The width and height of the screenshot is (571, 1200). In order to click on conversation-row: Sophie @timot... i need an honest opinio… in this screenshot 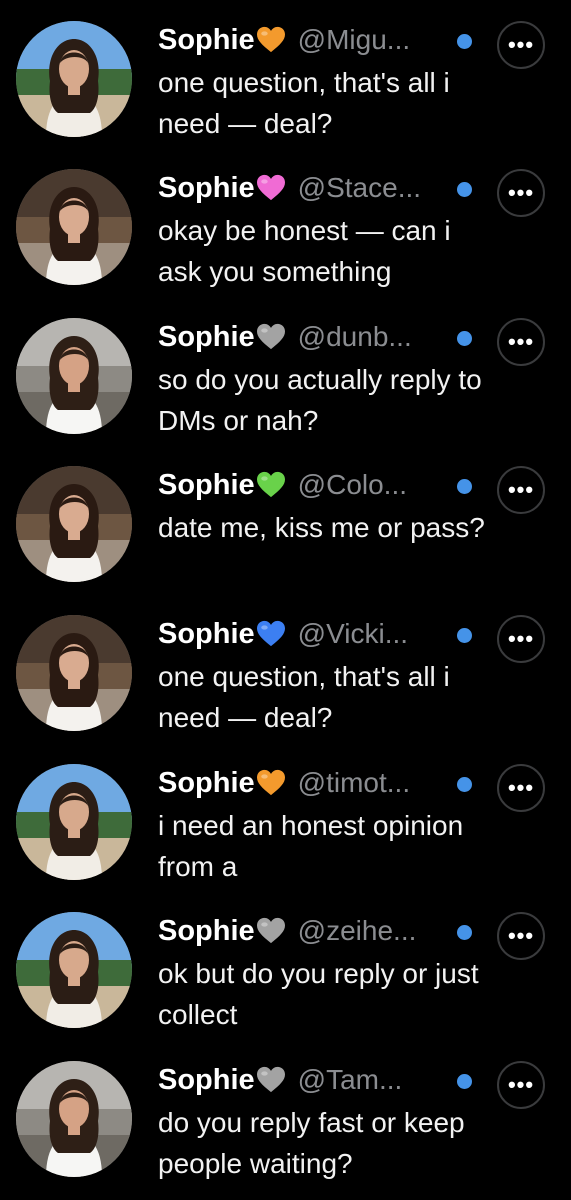, I will do `click(285, 817)`.